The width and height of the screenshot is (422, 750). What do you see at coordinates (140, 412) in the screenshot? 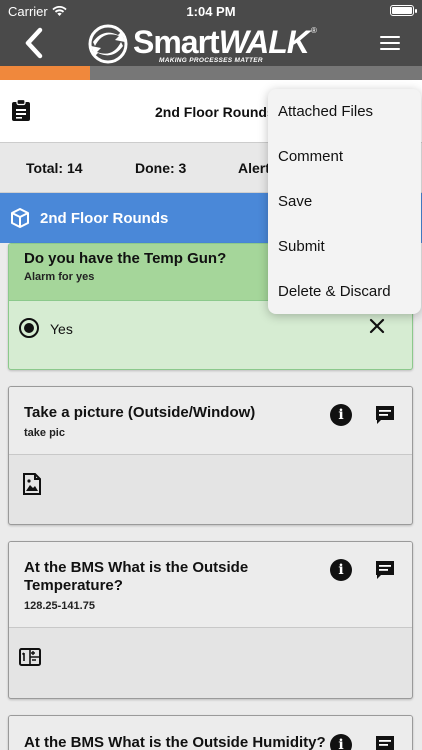
I see `question-text: Take a picture (Outside/Window)` at bounding box center [140, 412].